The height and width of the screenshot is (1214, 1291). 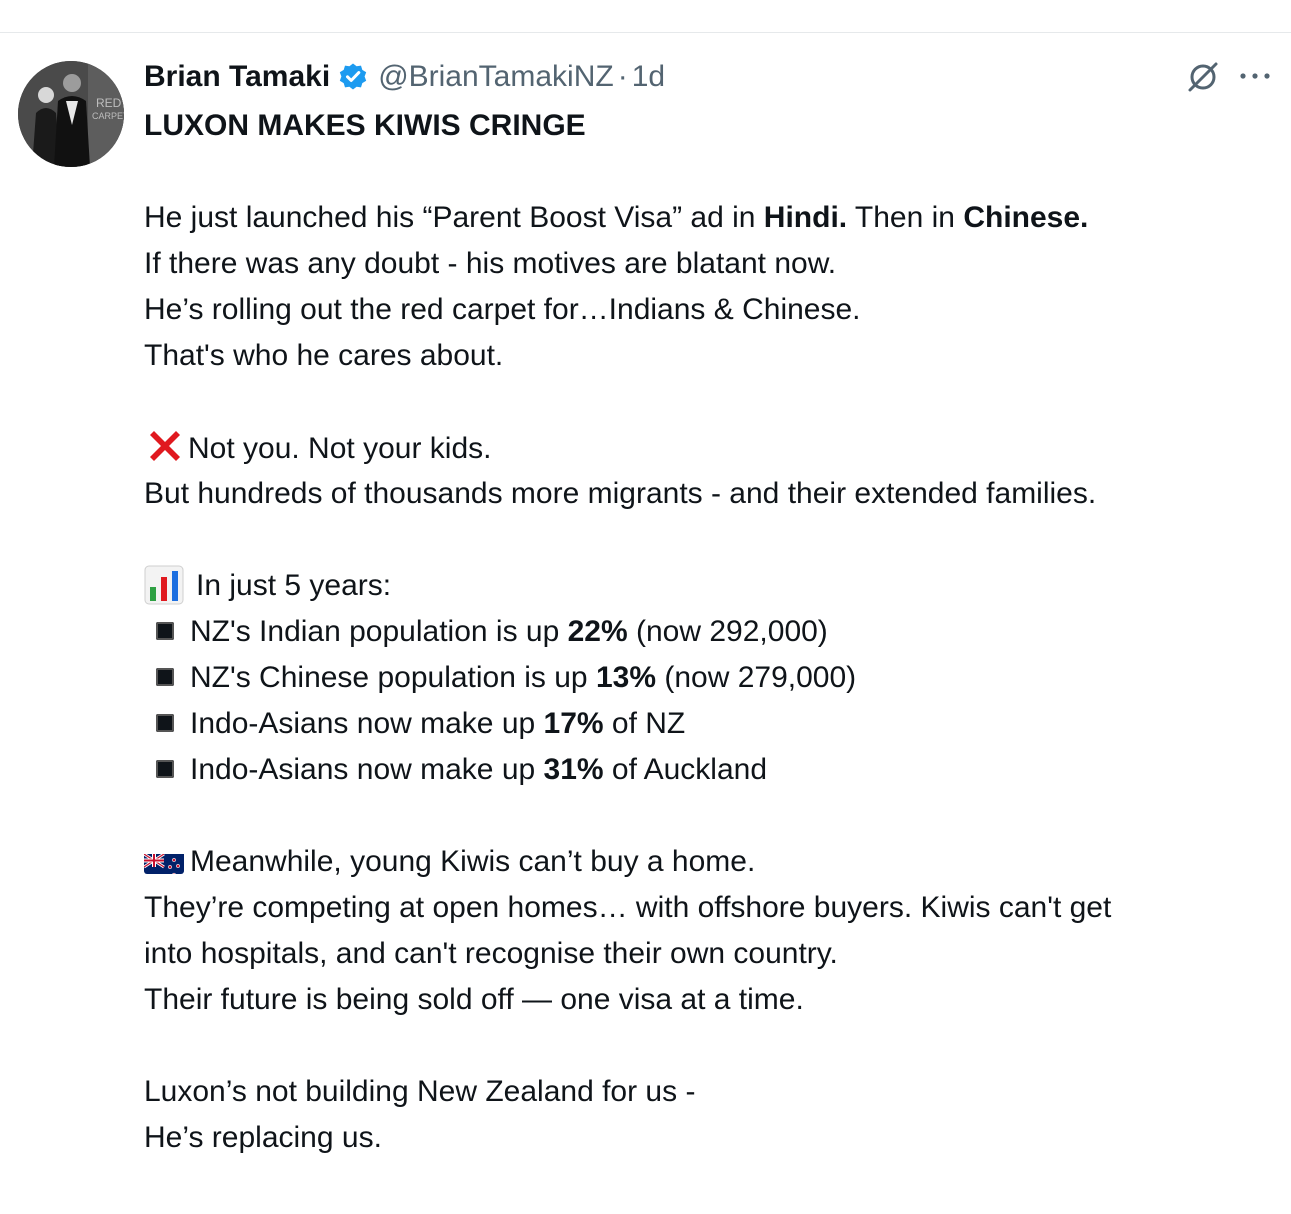 What do you see at coordinates (597, 631) in the screenshot?
I see `stat-value: 22%` at bounding box center [597, 631].